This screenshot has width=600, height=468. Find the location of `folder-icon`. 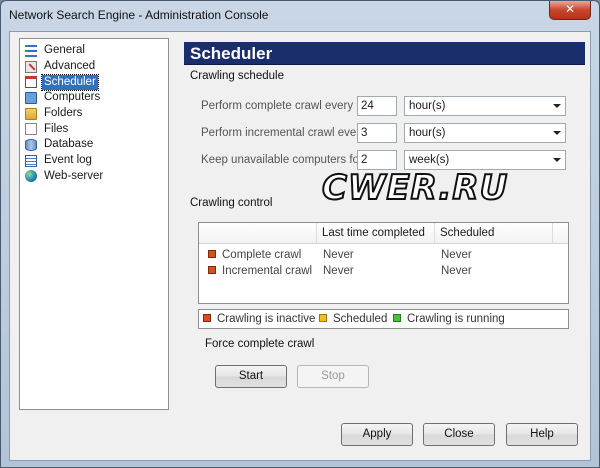

folder-icon is located at coordinates (31, 113).